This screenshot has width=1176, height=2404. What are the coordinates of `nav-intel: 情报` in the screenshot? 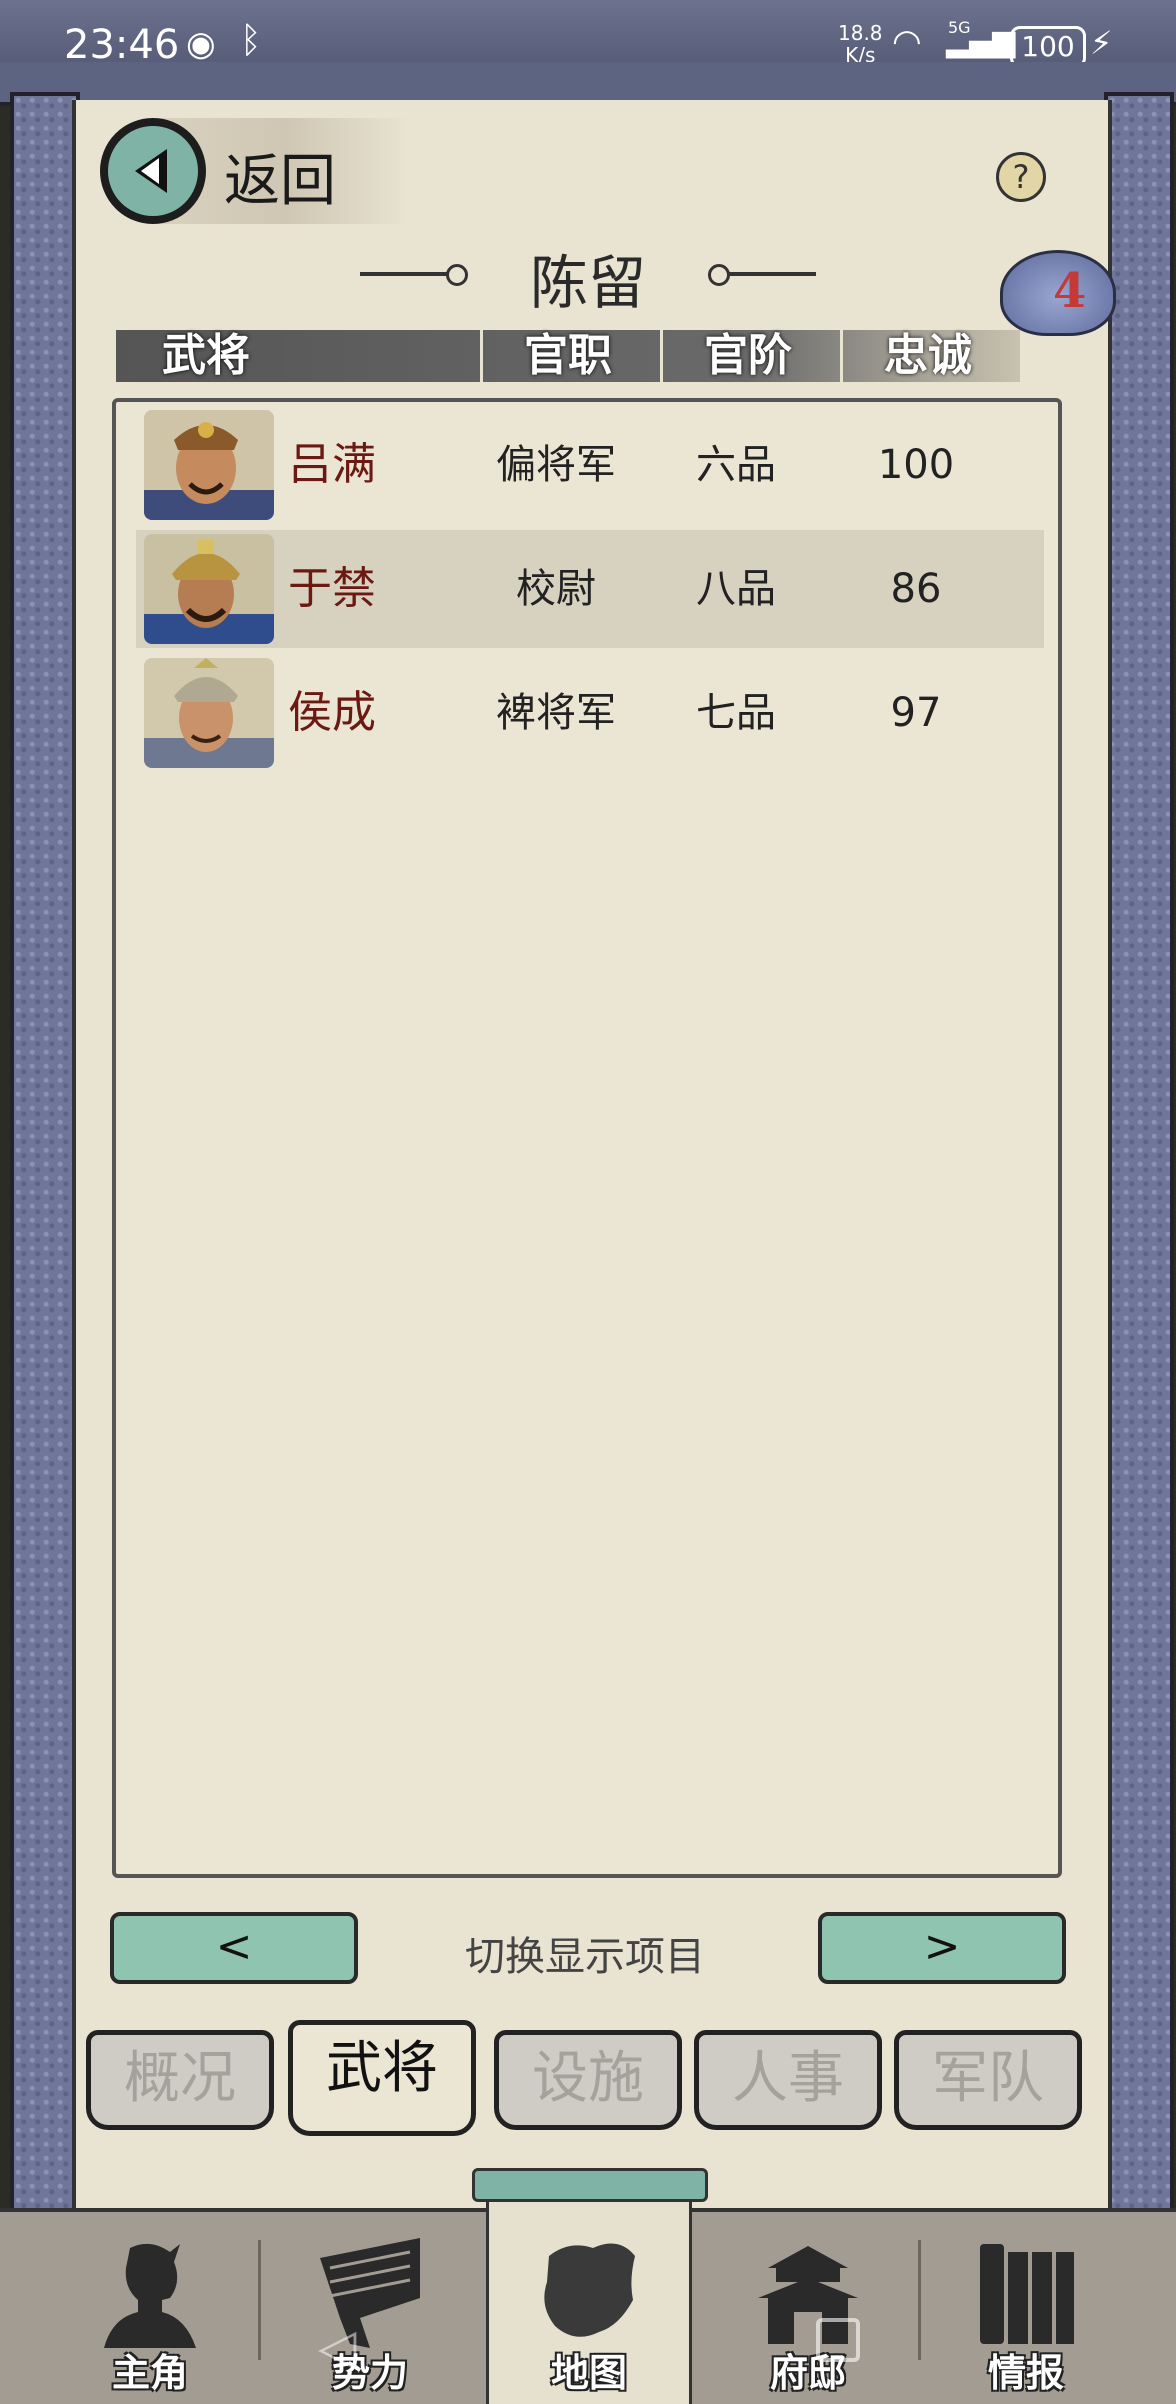 It's located at (1026, 2308).